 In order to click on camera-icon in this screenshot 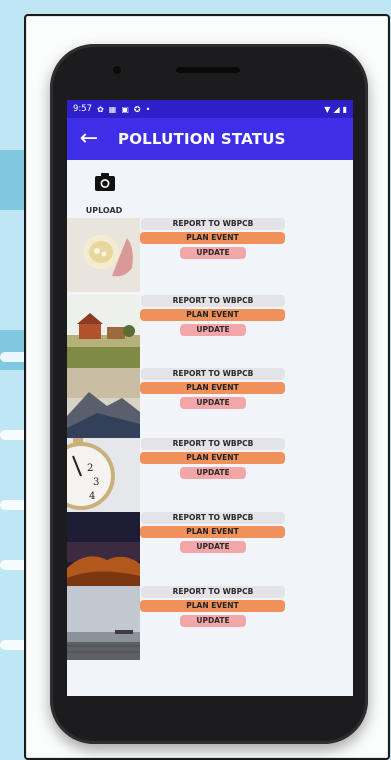, I will do `click(105, 182)`.